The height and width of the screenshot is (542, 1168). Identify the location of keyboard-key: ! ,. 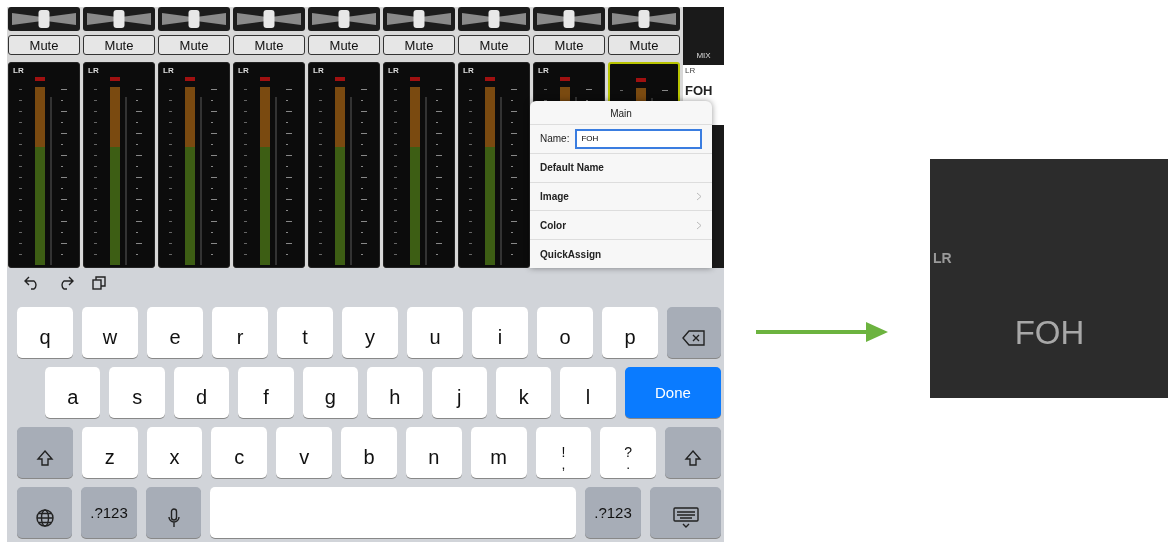
(563, 452).